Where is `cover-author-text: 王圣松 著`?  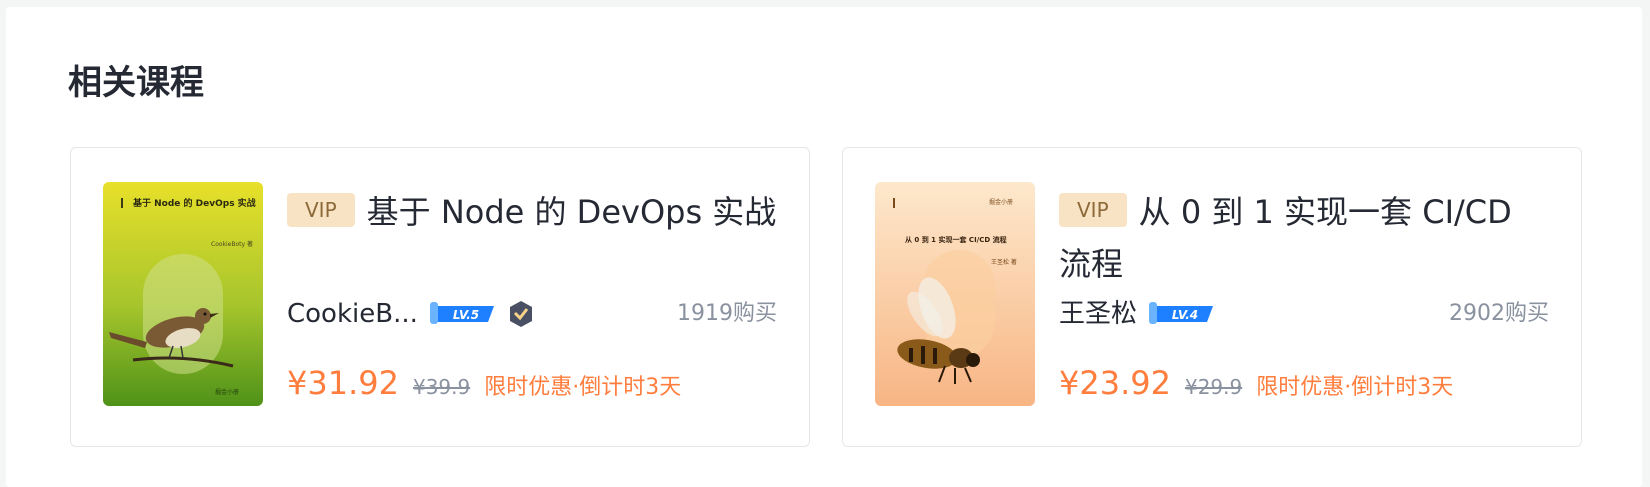 cover-author-text: 王圣松 著 is located at coordinates (1004, 262).